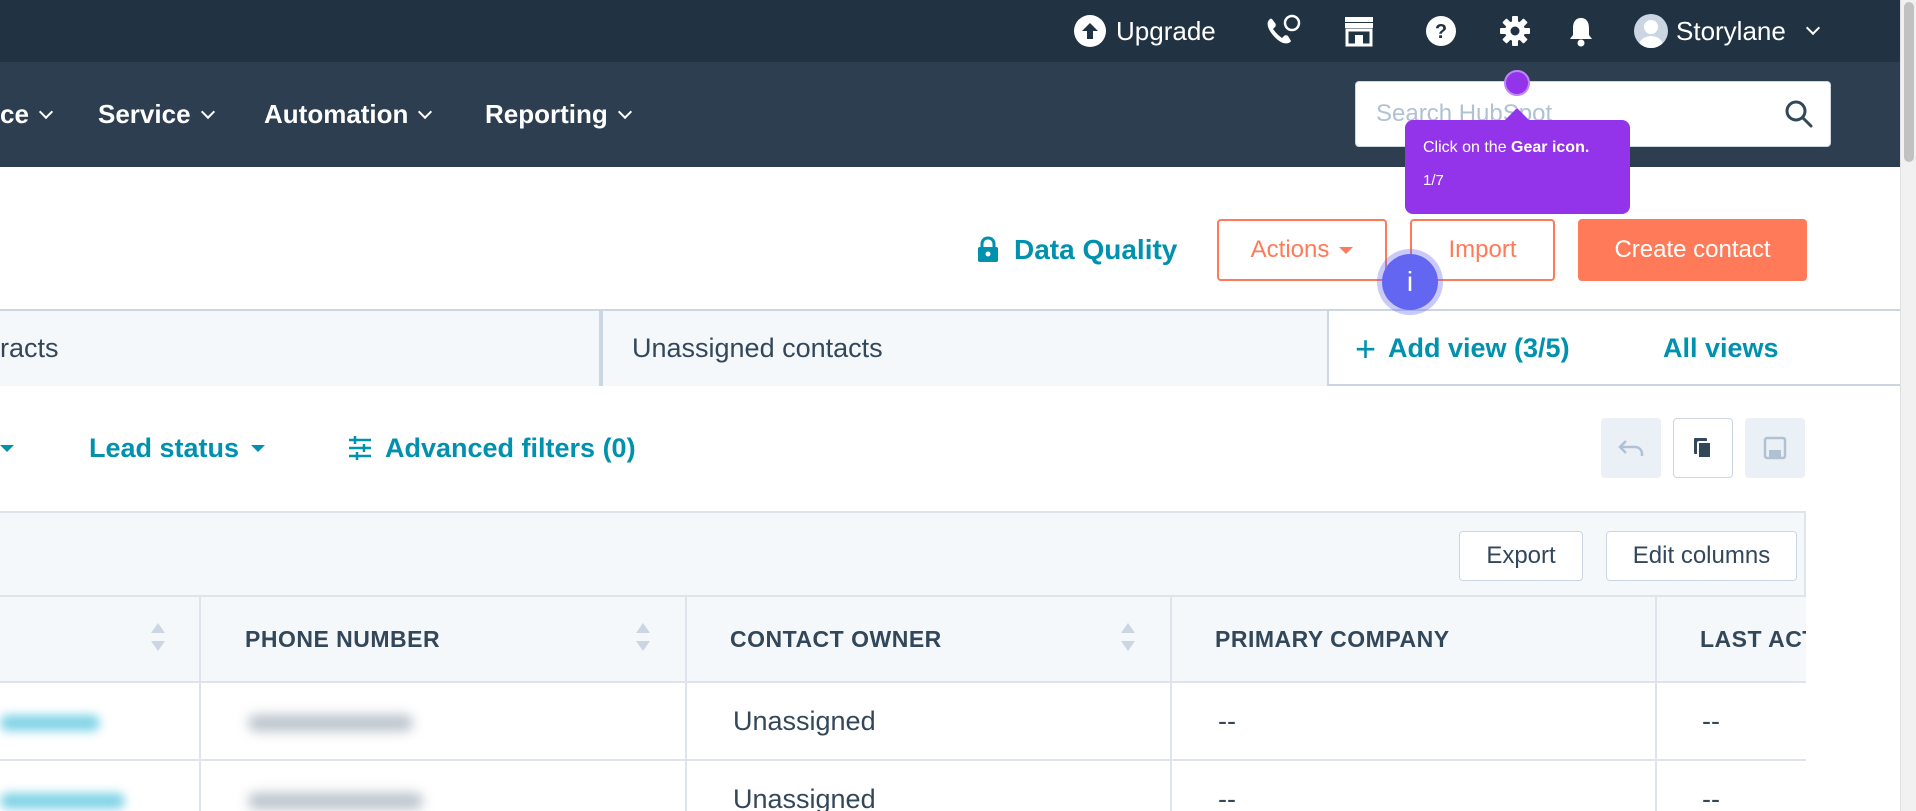  I want to click on phone-number-redacted, so click(330, 723).